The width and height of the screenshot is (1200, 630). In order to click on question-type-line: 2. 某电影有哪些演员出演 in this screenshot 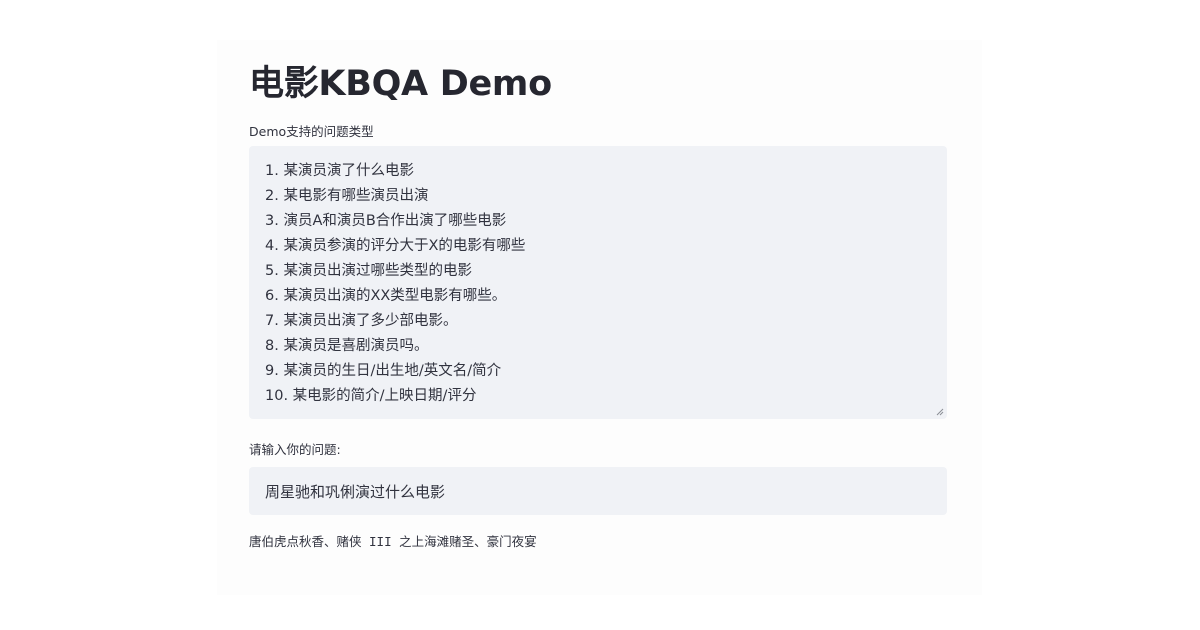, I will do `click(347, 196)`.